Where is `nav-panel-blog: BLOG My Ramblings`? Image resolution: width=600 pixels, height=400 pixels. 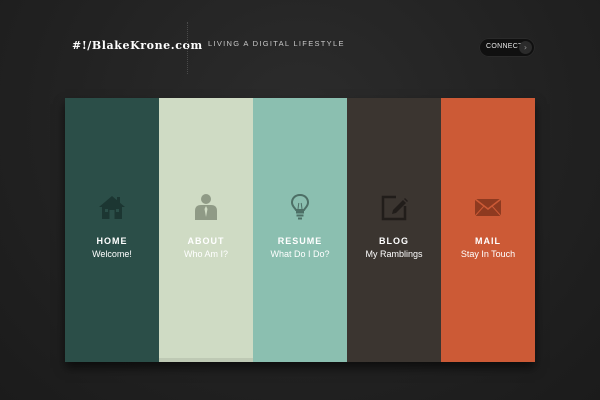
nav-panel-blog: BLOG My Ramblings is located at coordinates (394, 230).